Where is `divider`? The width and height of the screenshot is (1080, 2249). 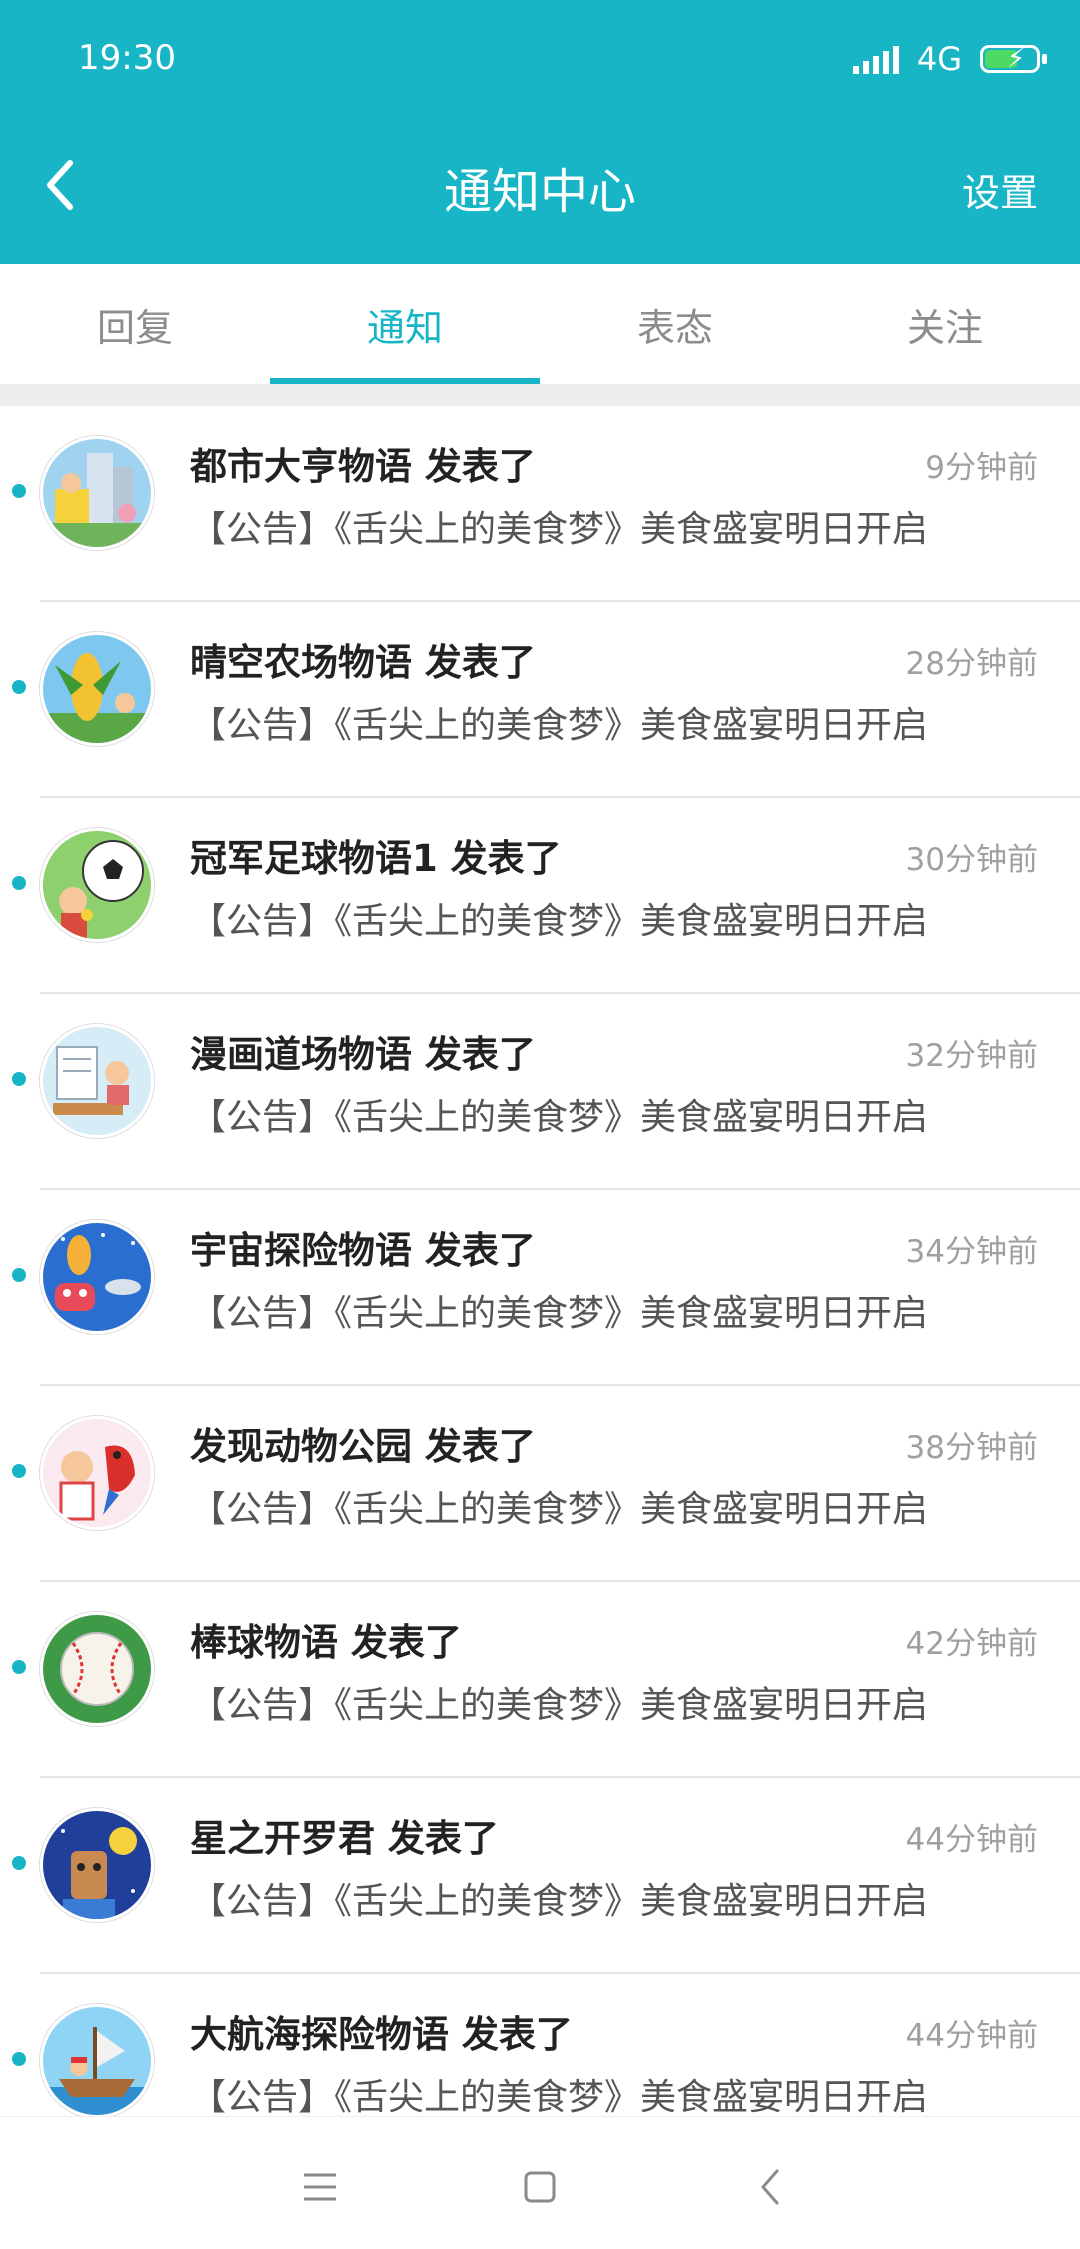
divider is located at coordinates (540, 395).